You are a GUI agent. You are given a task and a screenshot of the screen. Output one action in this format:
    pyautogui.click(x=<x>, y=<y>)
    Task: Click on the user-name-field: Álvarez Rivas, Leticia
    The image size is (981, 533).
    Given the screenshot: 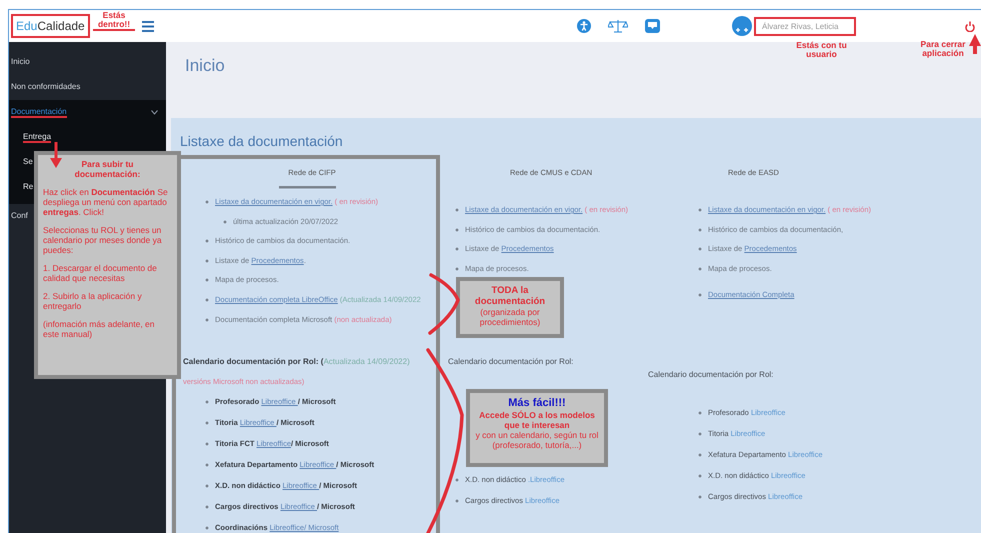 What is the action you would take?
    pyautogui.click(x=805, y=26)
    